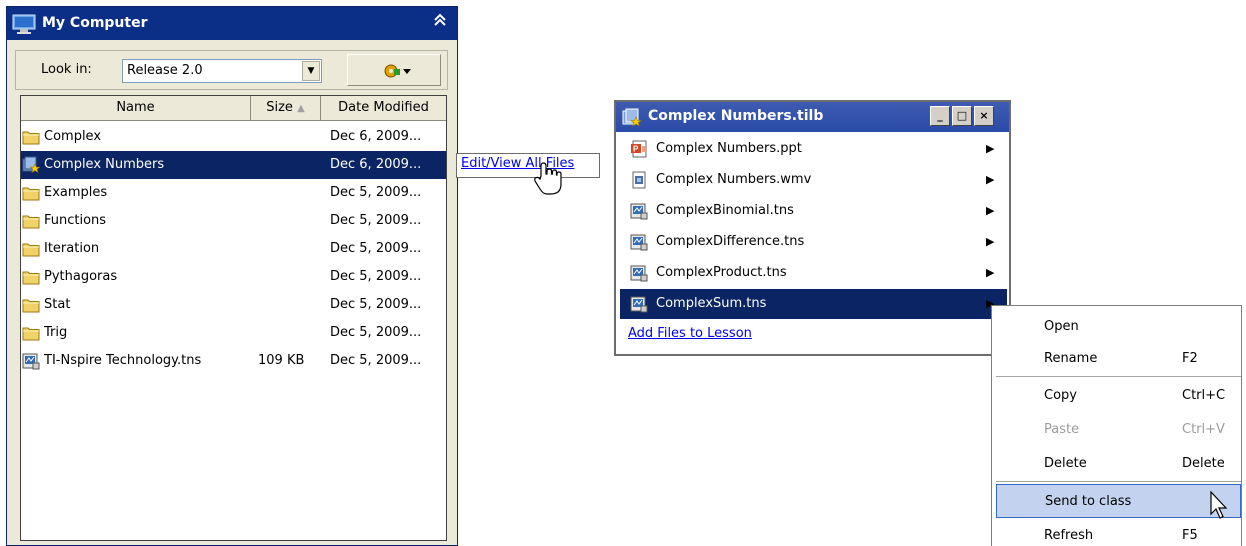 The height and width of the screenshot is (546, 1246). What do you see at coordinates (1118, 501) in the screenshot?
I see `menu-item-send-to-class: Send to class` at bounding box center [1118, 501].